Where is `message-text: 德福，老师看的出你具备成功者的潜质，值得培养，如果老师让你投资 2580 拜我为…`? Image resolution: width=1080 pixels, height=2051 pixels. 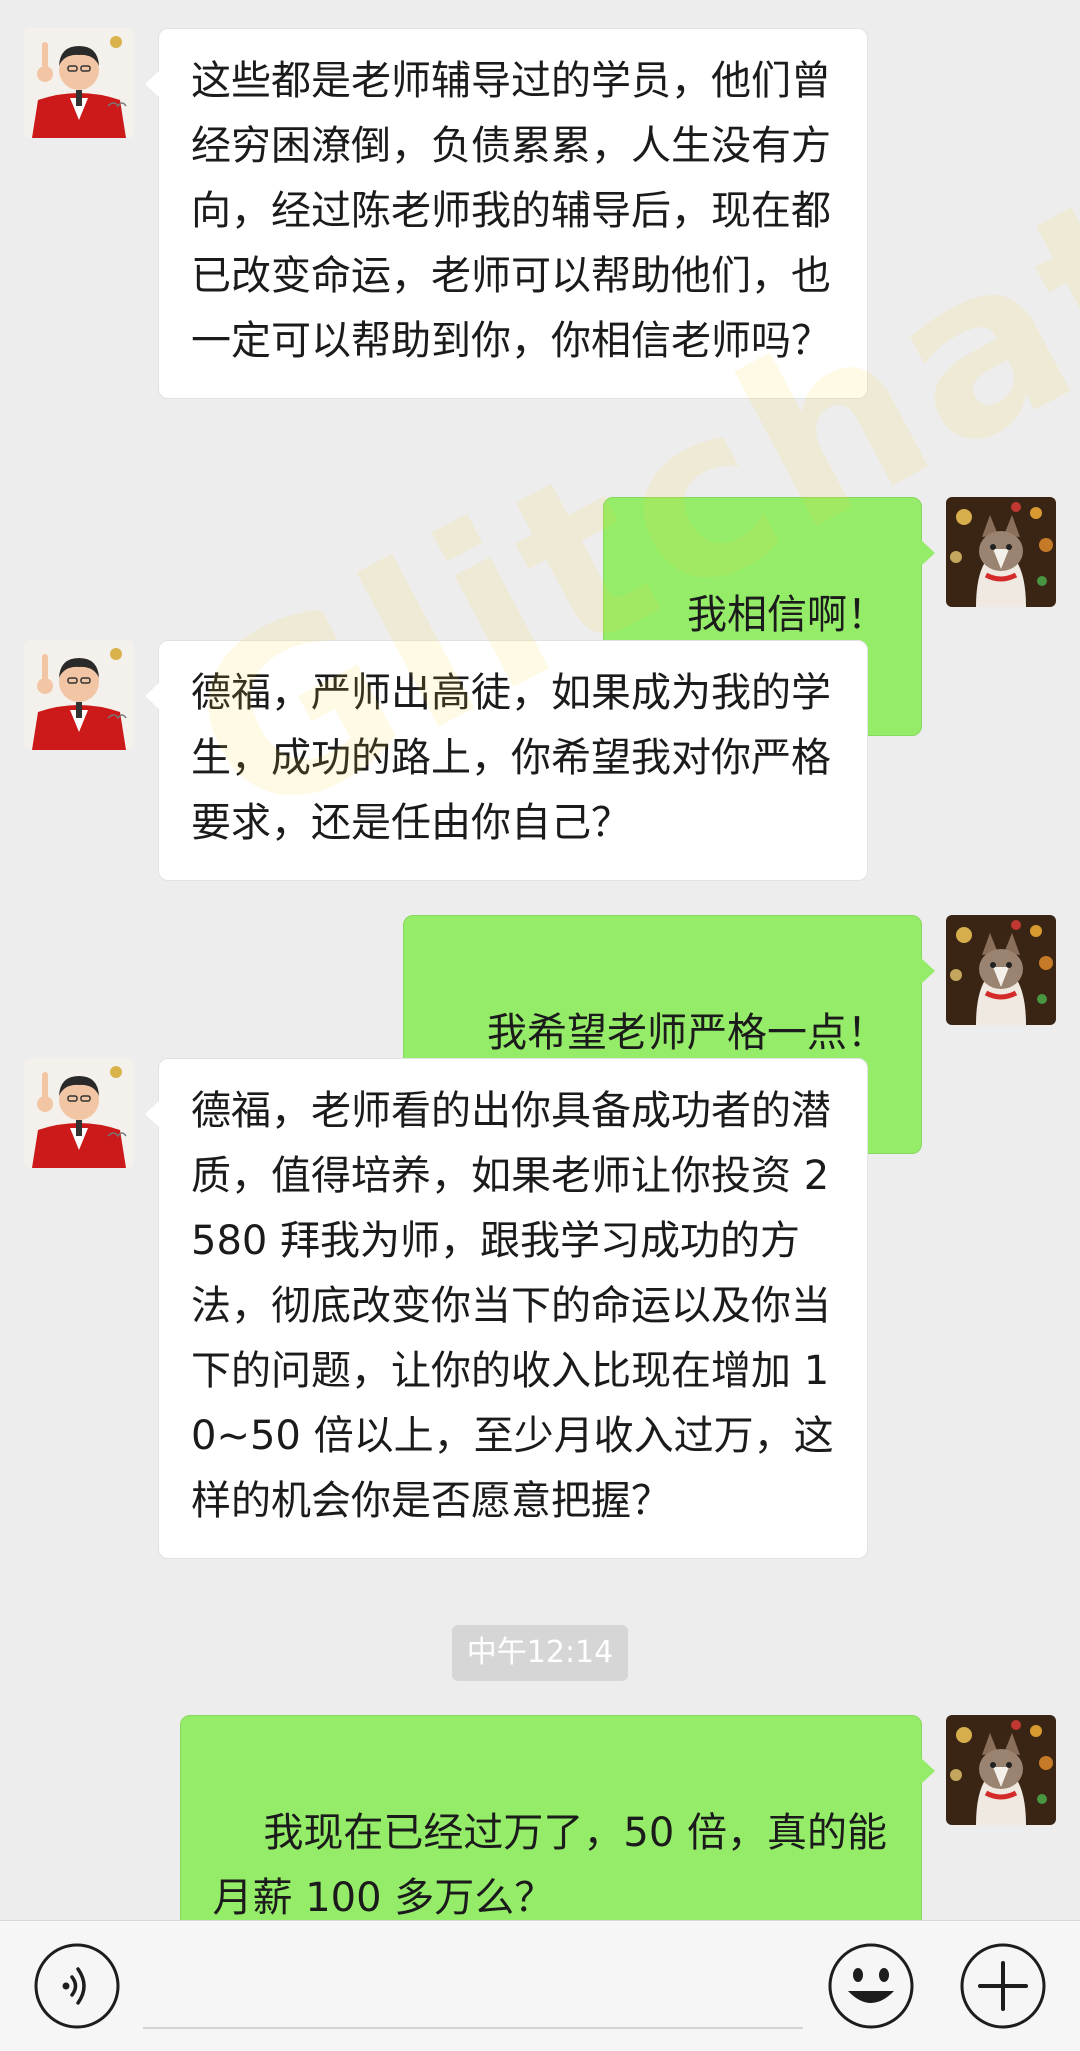 message-text: 德福，老师看的出你具备成功者的潜质，值得培养，如果老师让你投资 2580 拜我为… is located at coordinates (512, 1306).